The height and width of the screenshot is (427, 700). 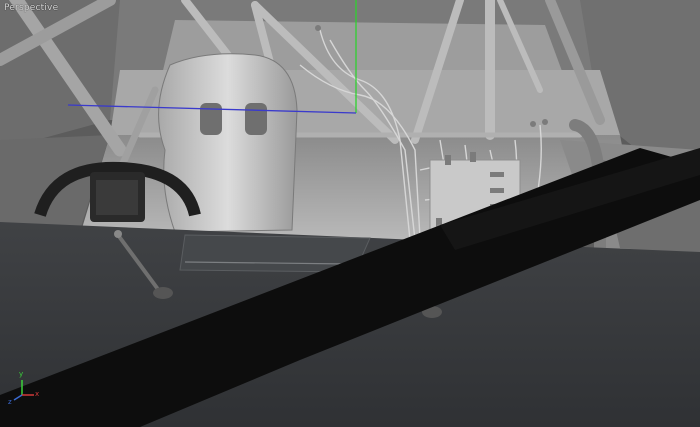 What do you see at coordinates (211, 119) in the screenshot?
I see `harness-slot-left` at bounding box center [211, 119].